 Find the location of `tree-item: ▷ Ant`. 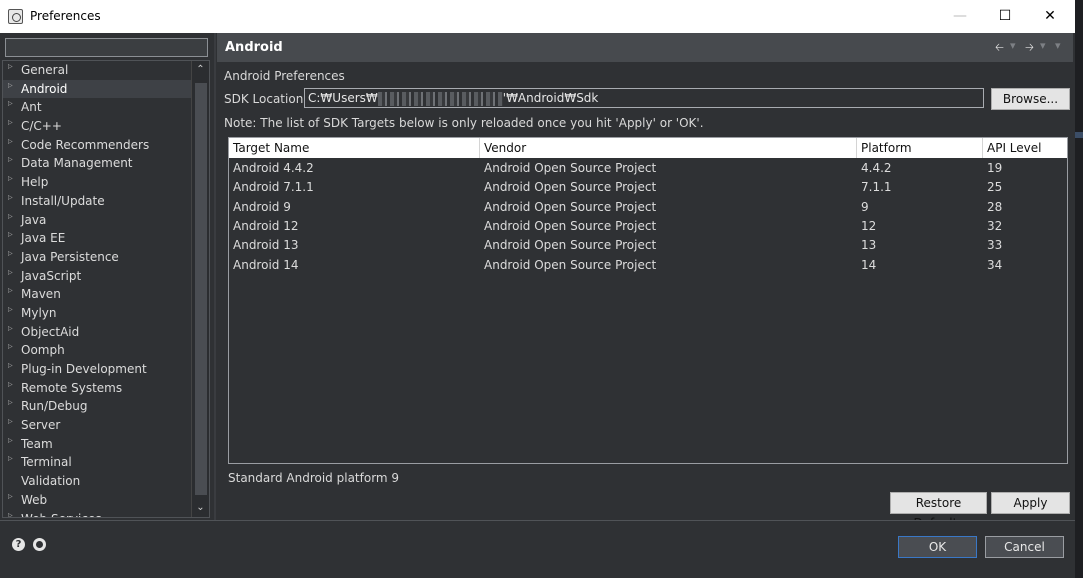

tree-item: ▷ Ant is located at coordinates (97, 107).